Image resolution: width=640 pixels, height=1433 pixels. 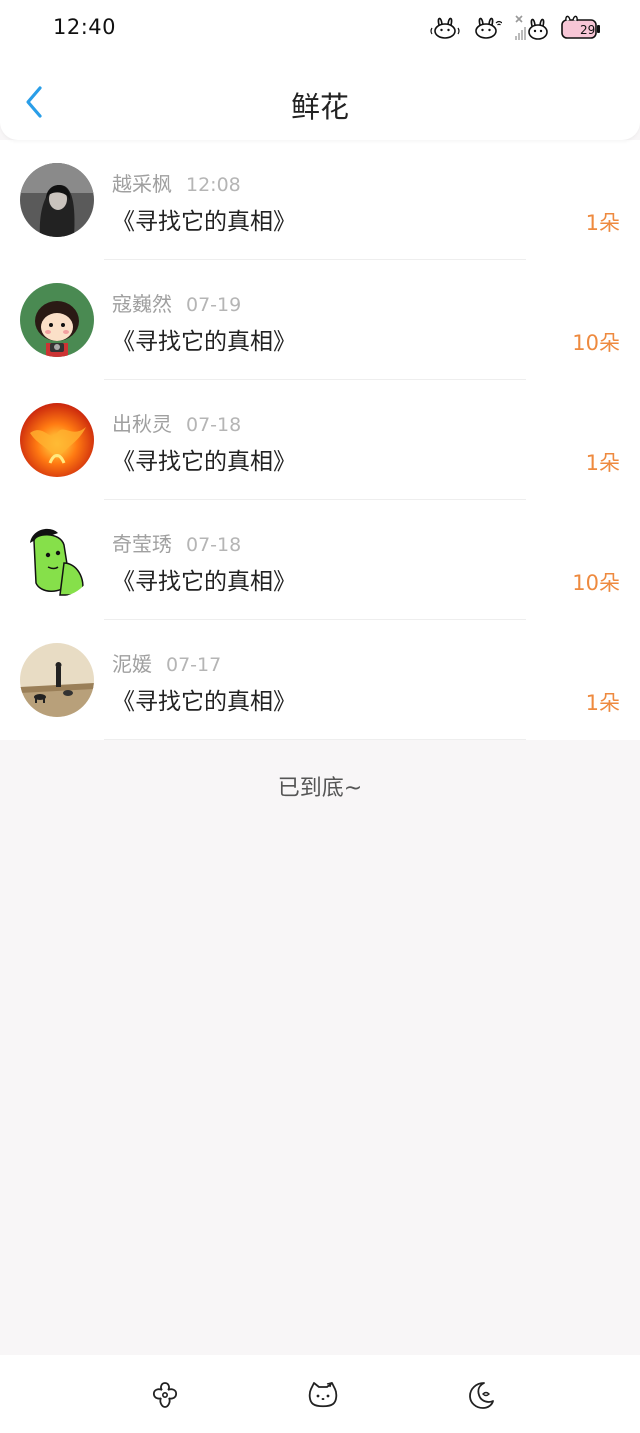 What do you see at coordinates (132, 664) in the screenshot?
I see `sender-name: 泥媛` at bounding box center [132, 664].